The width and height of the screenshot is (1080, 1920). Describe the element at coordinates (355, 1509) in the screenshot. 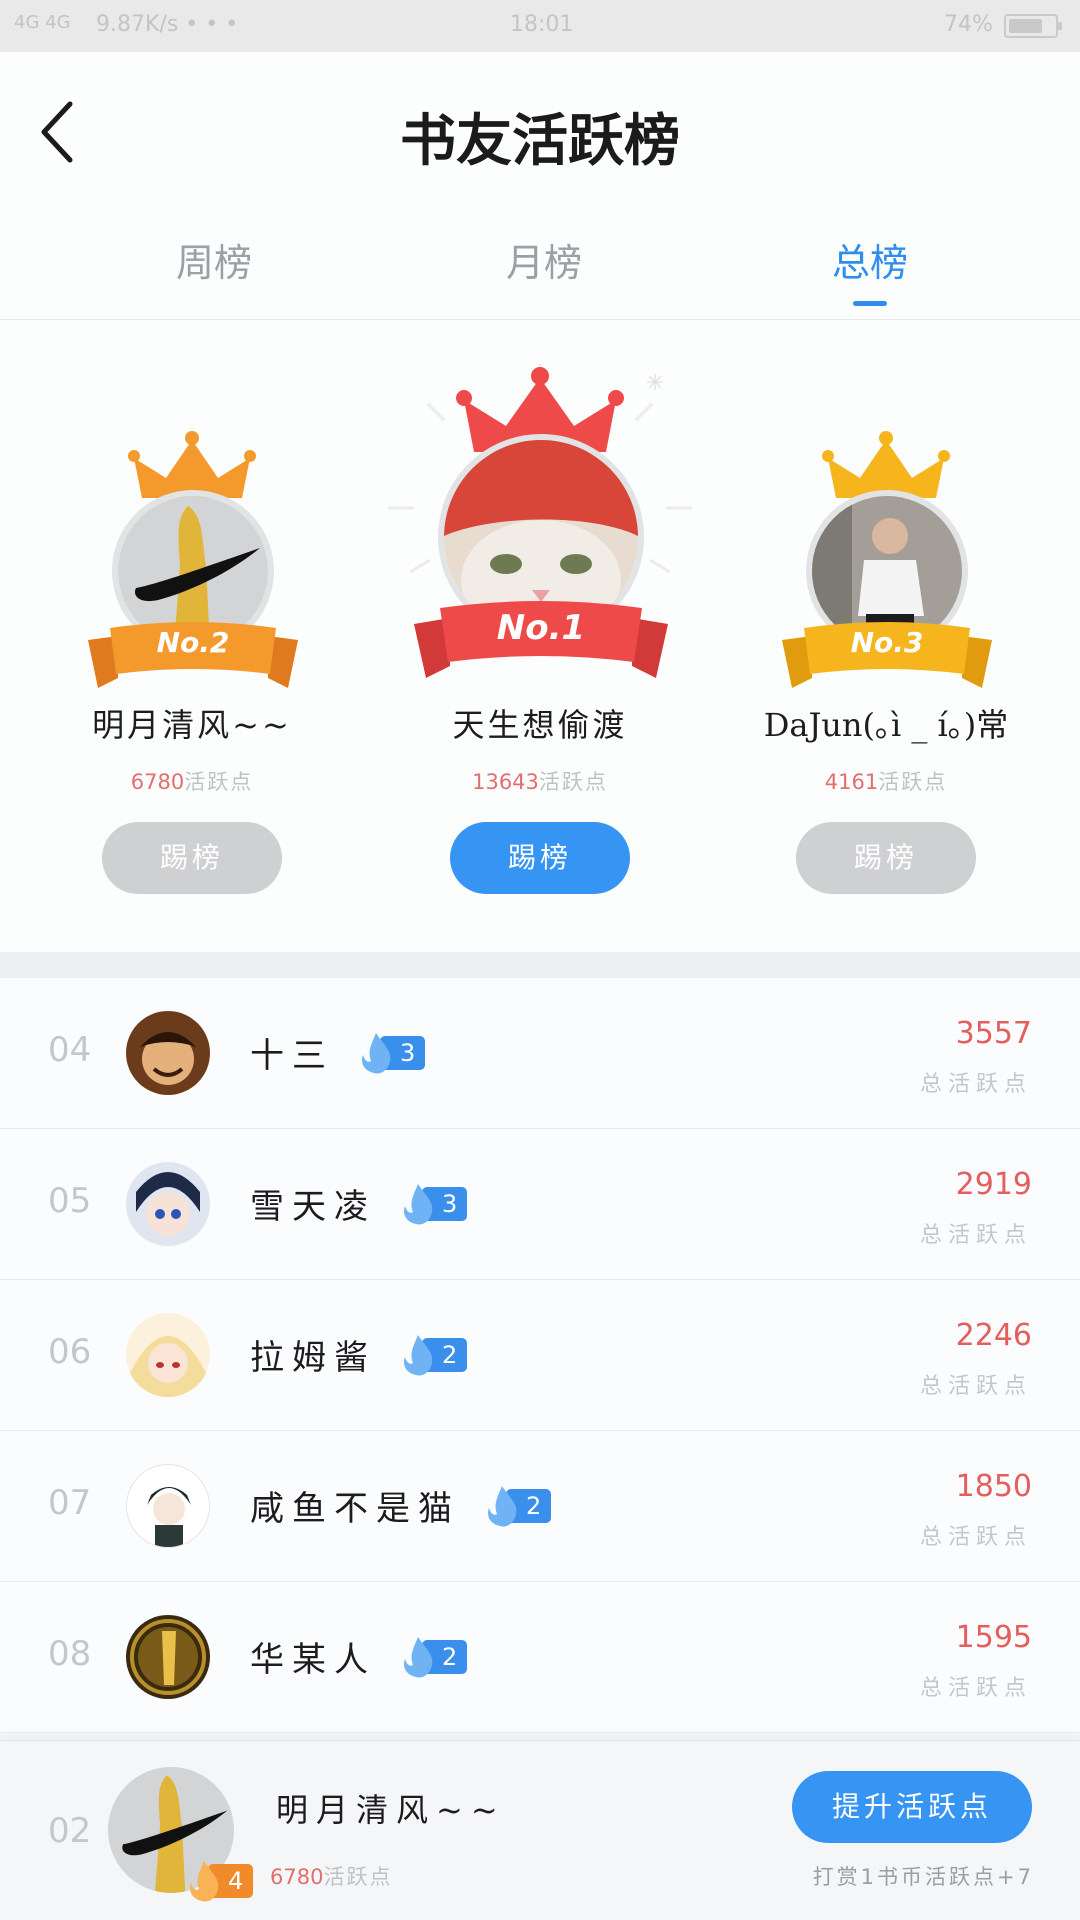

I see `user-name-text: 咸鱼不是猫` at that location.